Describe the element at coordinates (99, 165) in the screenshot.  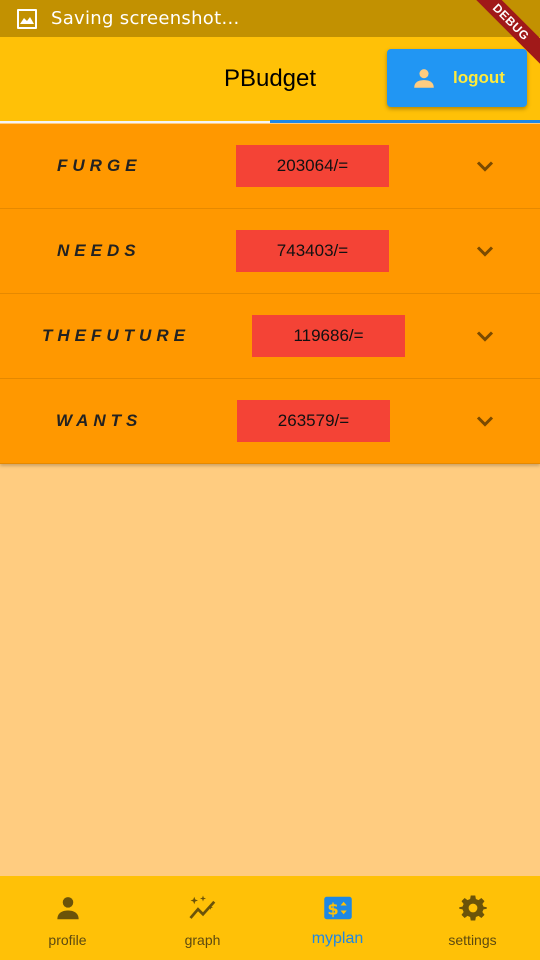
I see `plan-name: FURGE` at that location.